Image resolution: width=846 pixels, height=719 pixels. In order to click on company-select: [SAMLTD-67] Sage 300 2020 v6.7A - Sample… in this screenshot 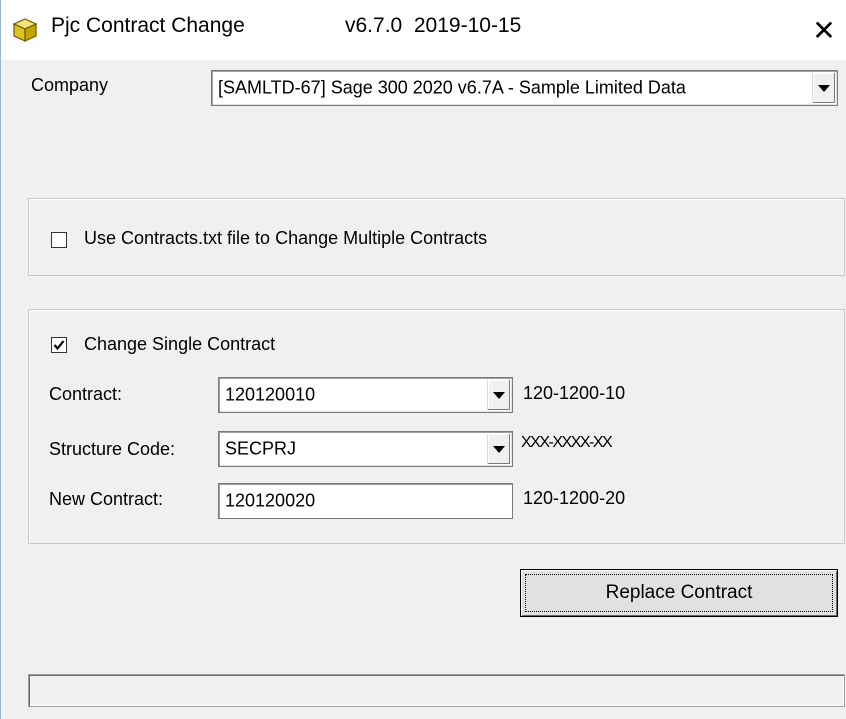, I will do `click(524, 88)`.